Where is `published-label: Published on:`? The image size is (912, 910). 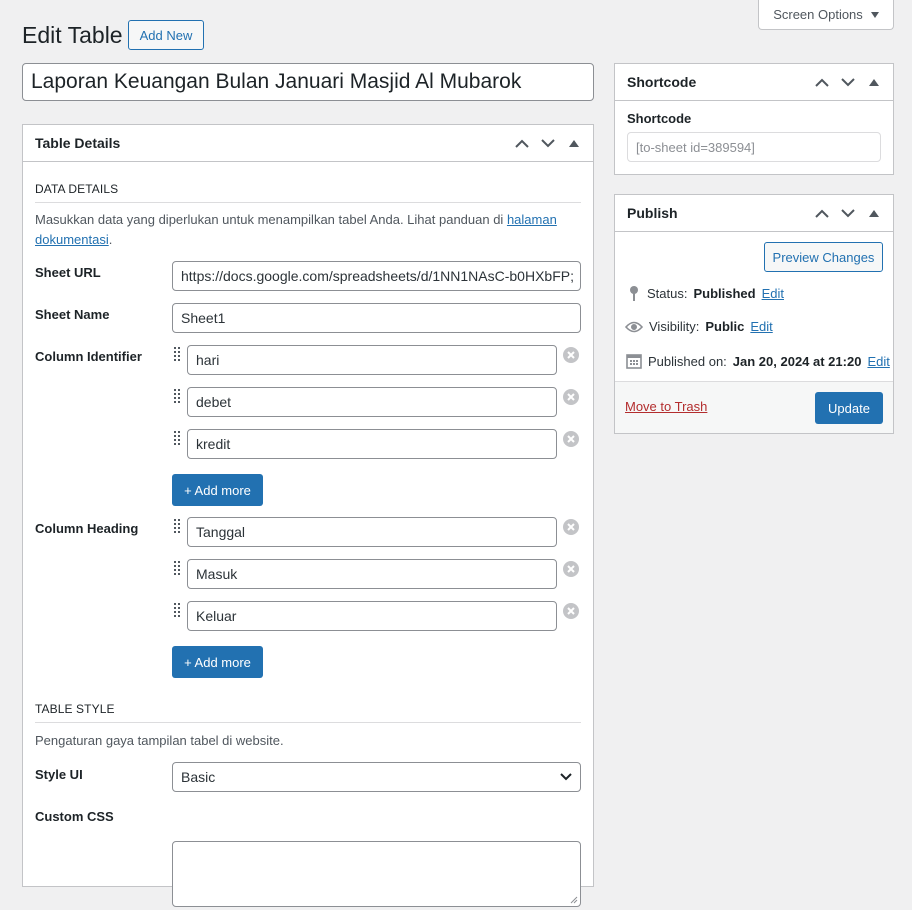 published-label: Published on: is located at coordinates (687, 361).